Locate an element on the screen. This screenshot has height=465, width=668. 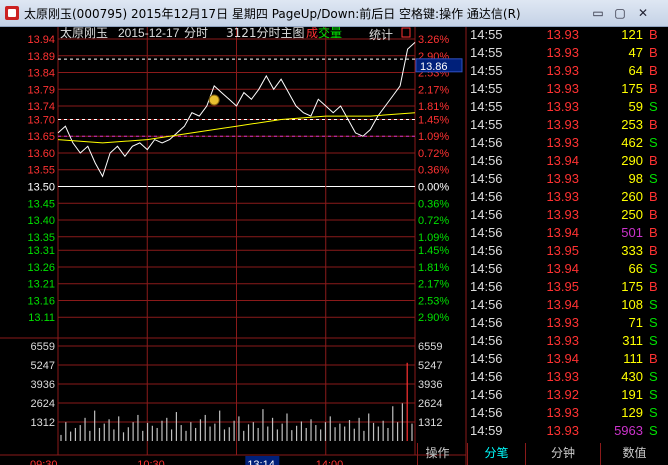
volume-tick-label-right: 5247 is located at coordinates (430, 366).